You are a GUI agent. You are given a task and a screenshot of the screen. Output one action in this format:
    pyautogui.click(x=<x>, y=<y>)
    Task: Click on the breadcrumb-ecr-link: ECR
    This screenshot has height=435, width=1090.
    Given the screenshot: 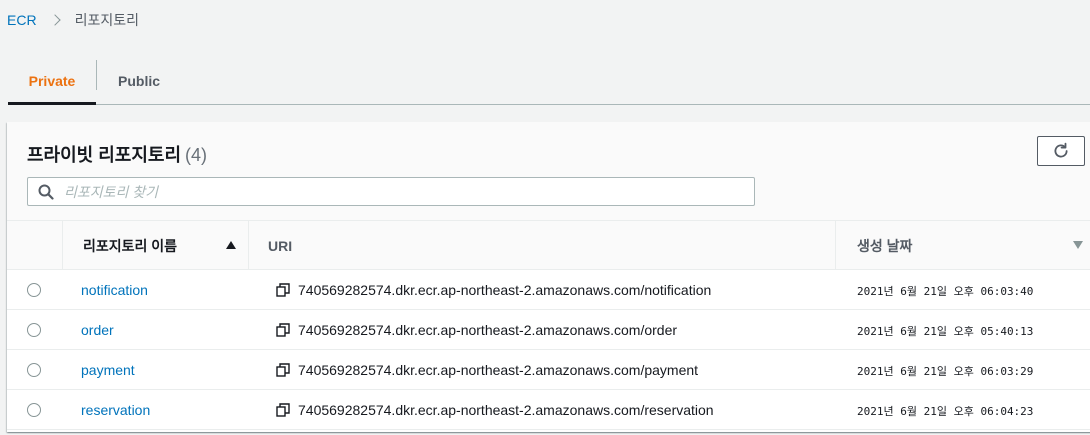 What is the action you would take?
    pyautogui.click(x=22, y=20)
    